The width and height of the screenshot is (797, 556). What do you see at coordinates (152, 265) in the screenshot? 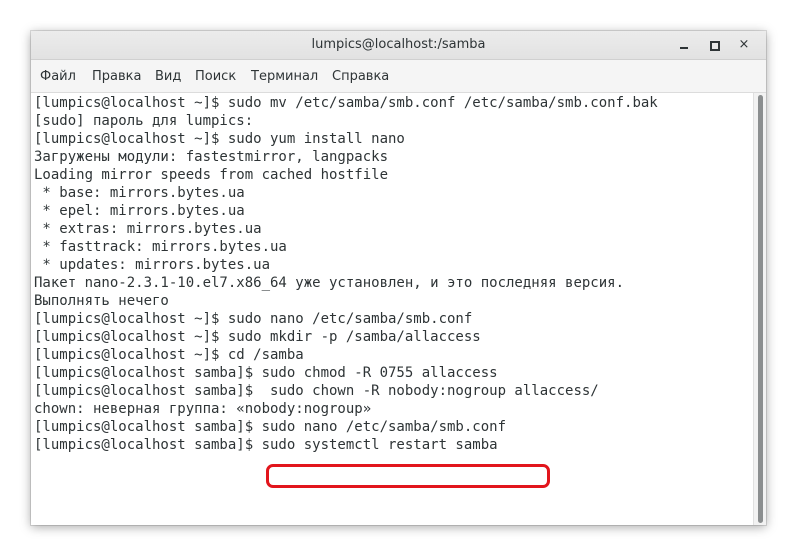
I see `terminal-line: * updates: mirrors.bytes.ua` at bounding box center [152, 265].